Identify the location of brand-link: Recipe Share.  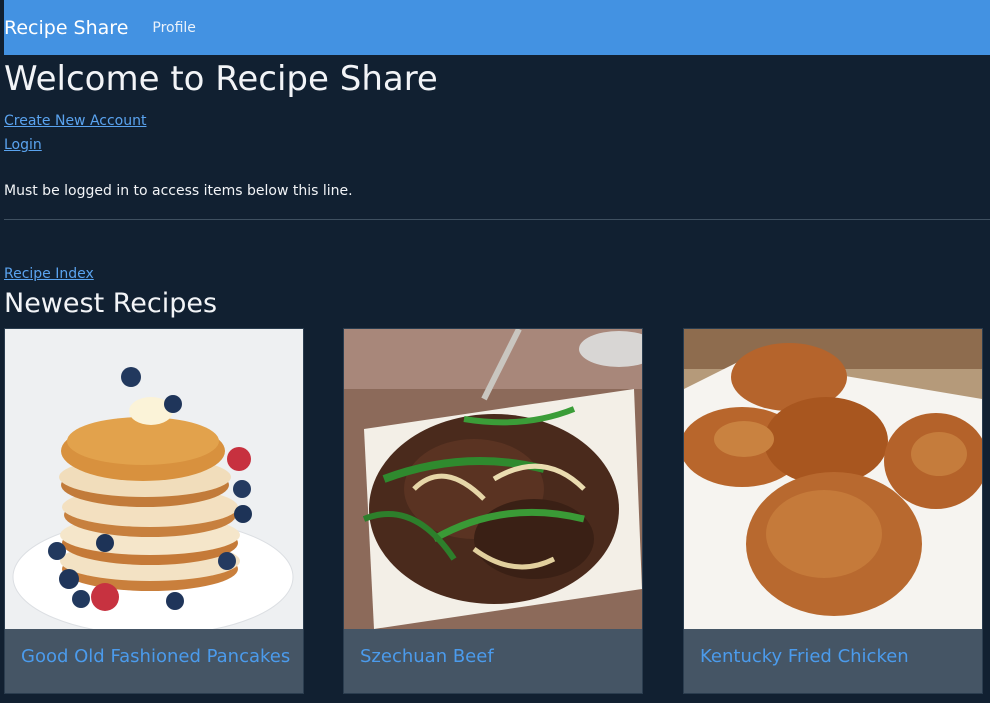
(66, 28).